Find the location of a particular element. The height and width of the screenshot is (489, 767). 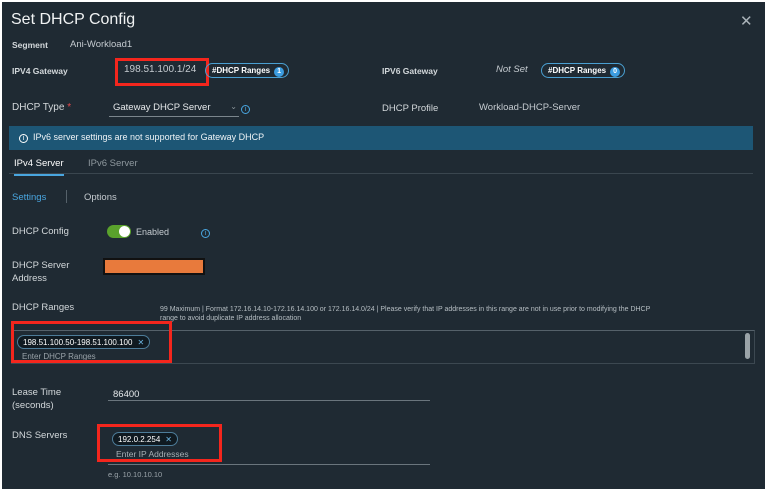

ipv6-gateway-value: Not Set is located at coordinates (512, 69).